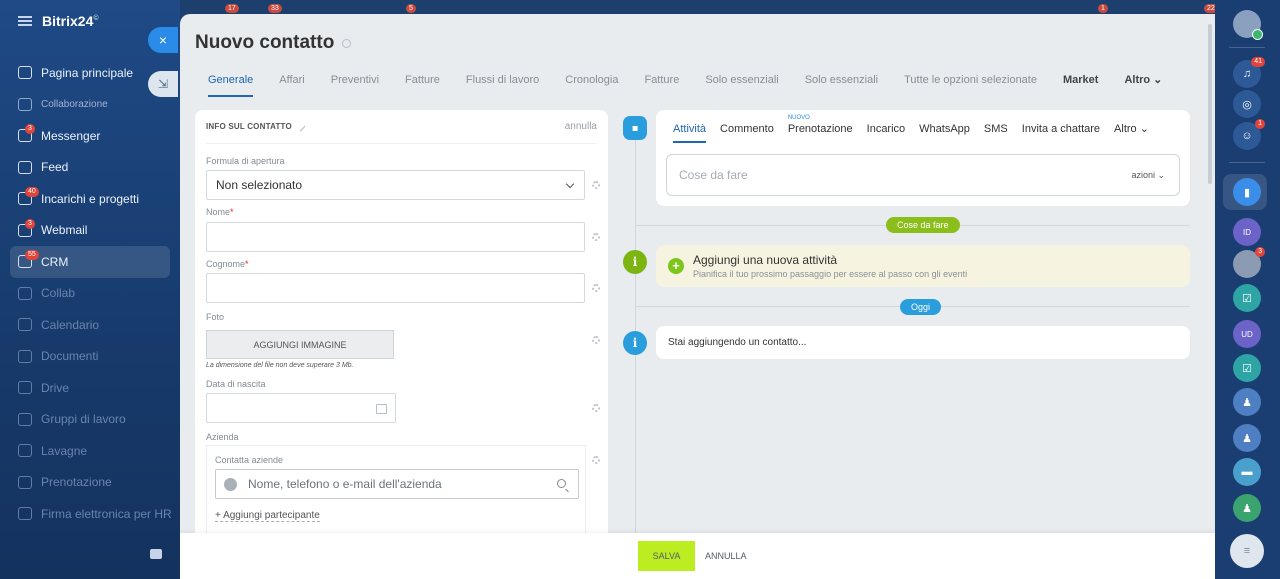  I want to click on tab-essentials: Solo essenziali, so click(741, 83).